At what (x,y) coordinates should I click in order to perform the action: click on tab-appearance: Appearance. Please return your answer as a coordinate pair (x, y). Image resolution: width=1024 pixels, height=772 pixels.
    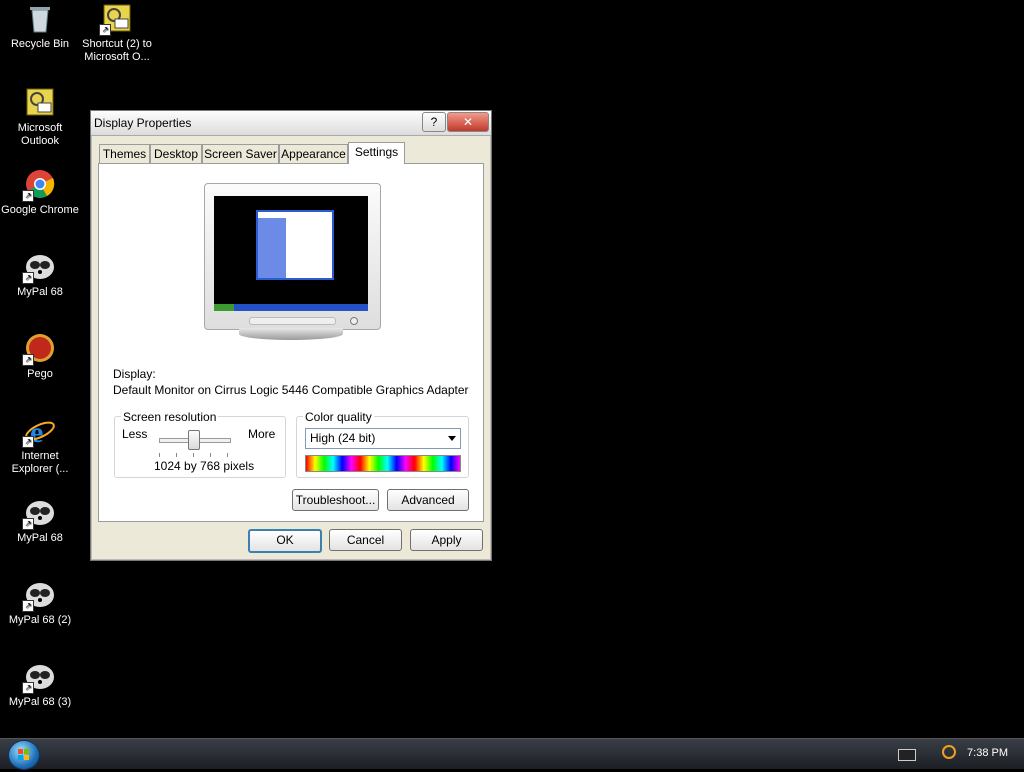
    Looking at the image, I should click on (313, 153).